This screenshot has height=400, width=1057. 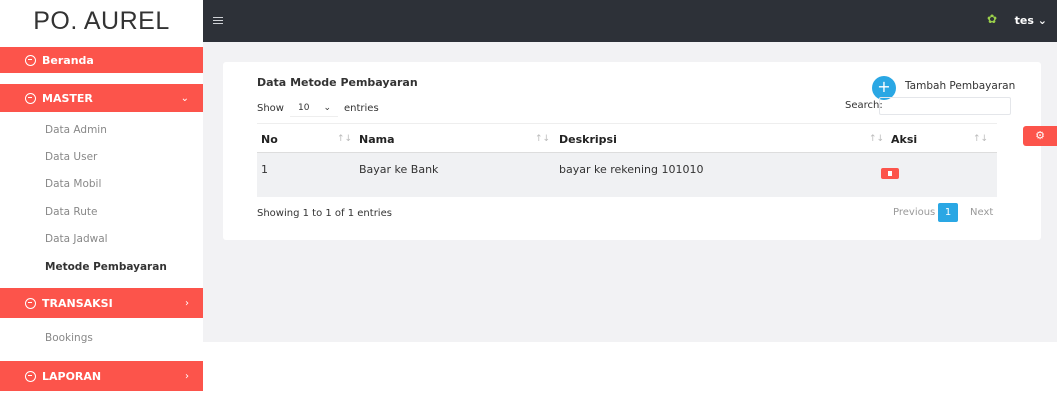 I want to click on table-info: Showing 1 to 1 of 1 entries, so click(x=324, y=213).